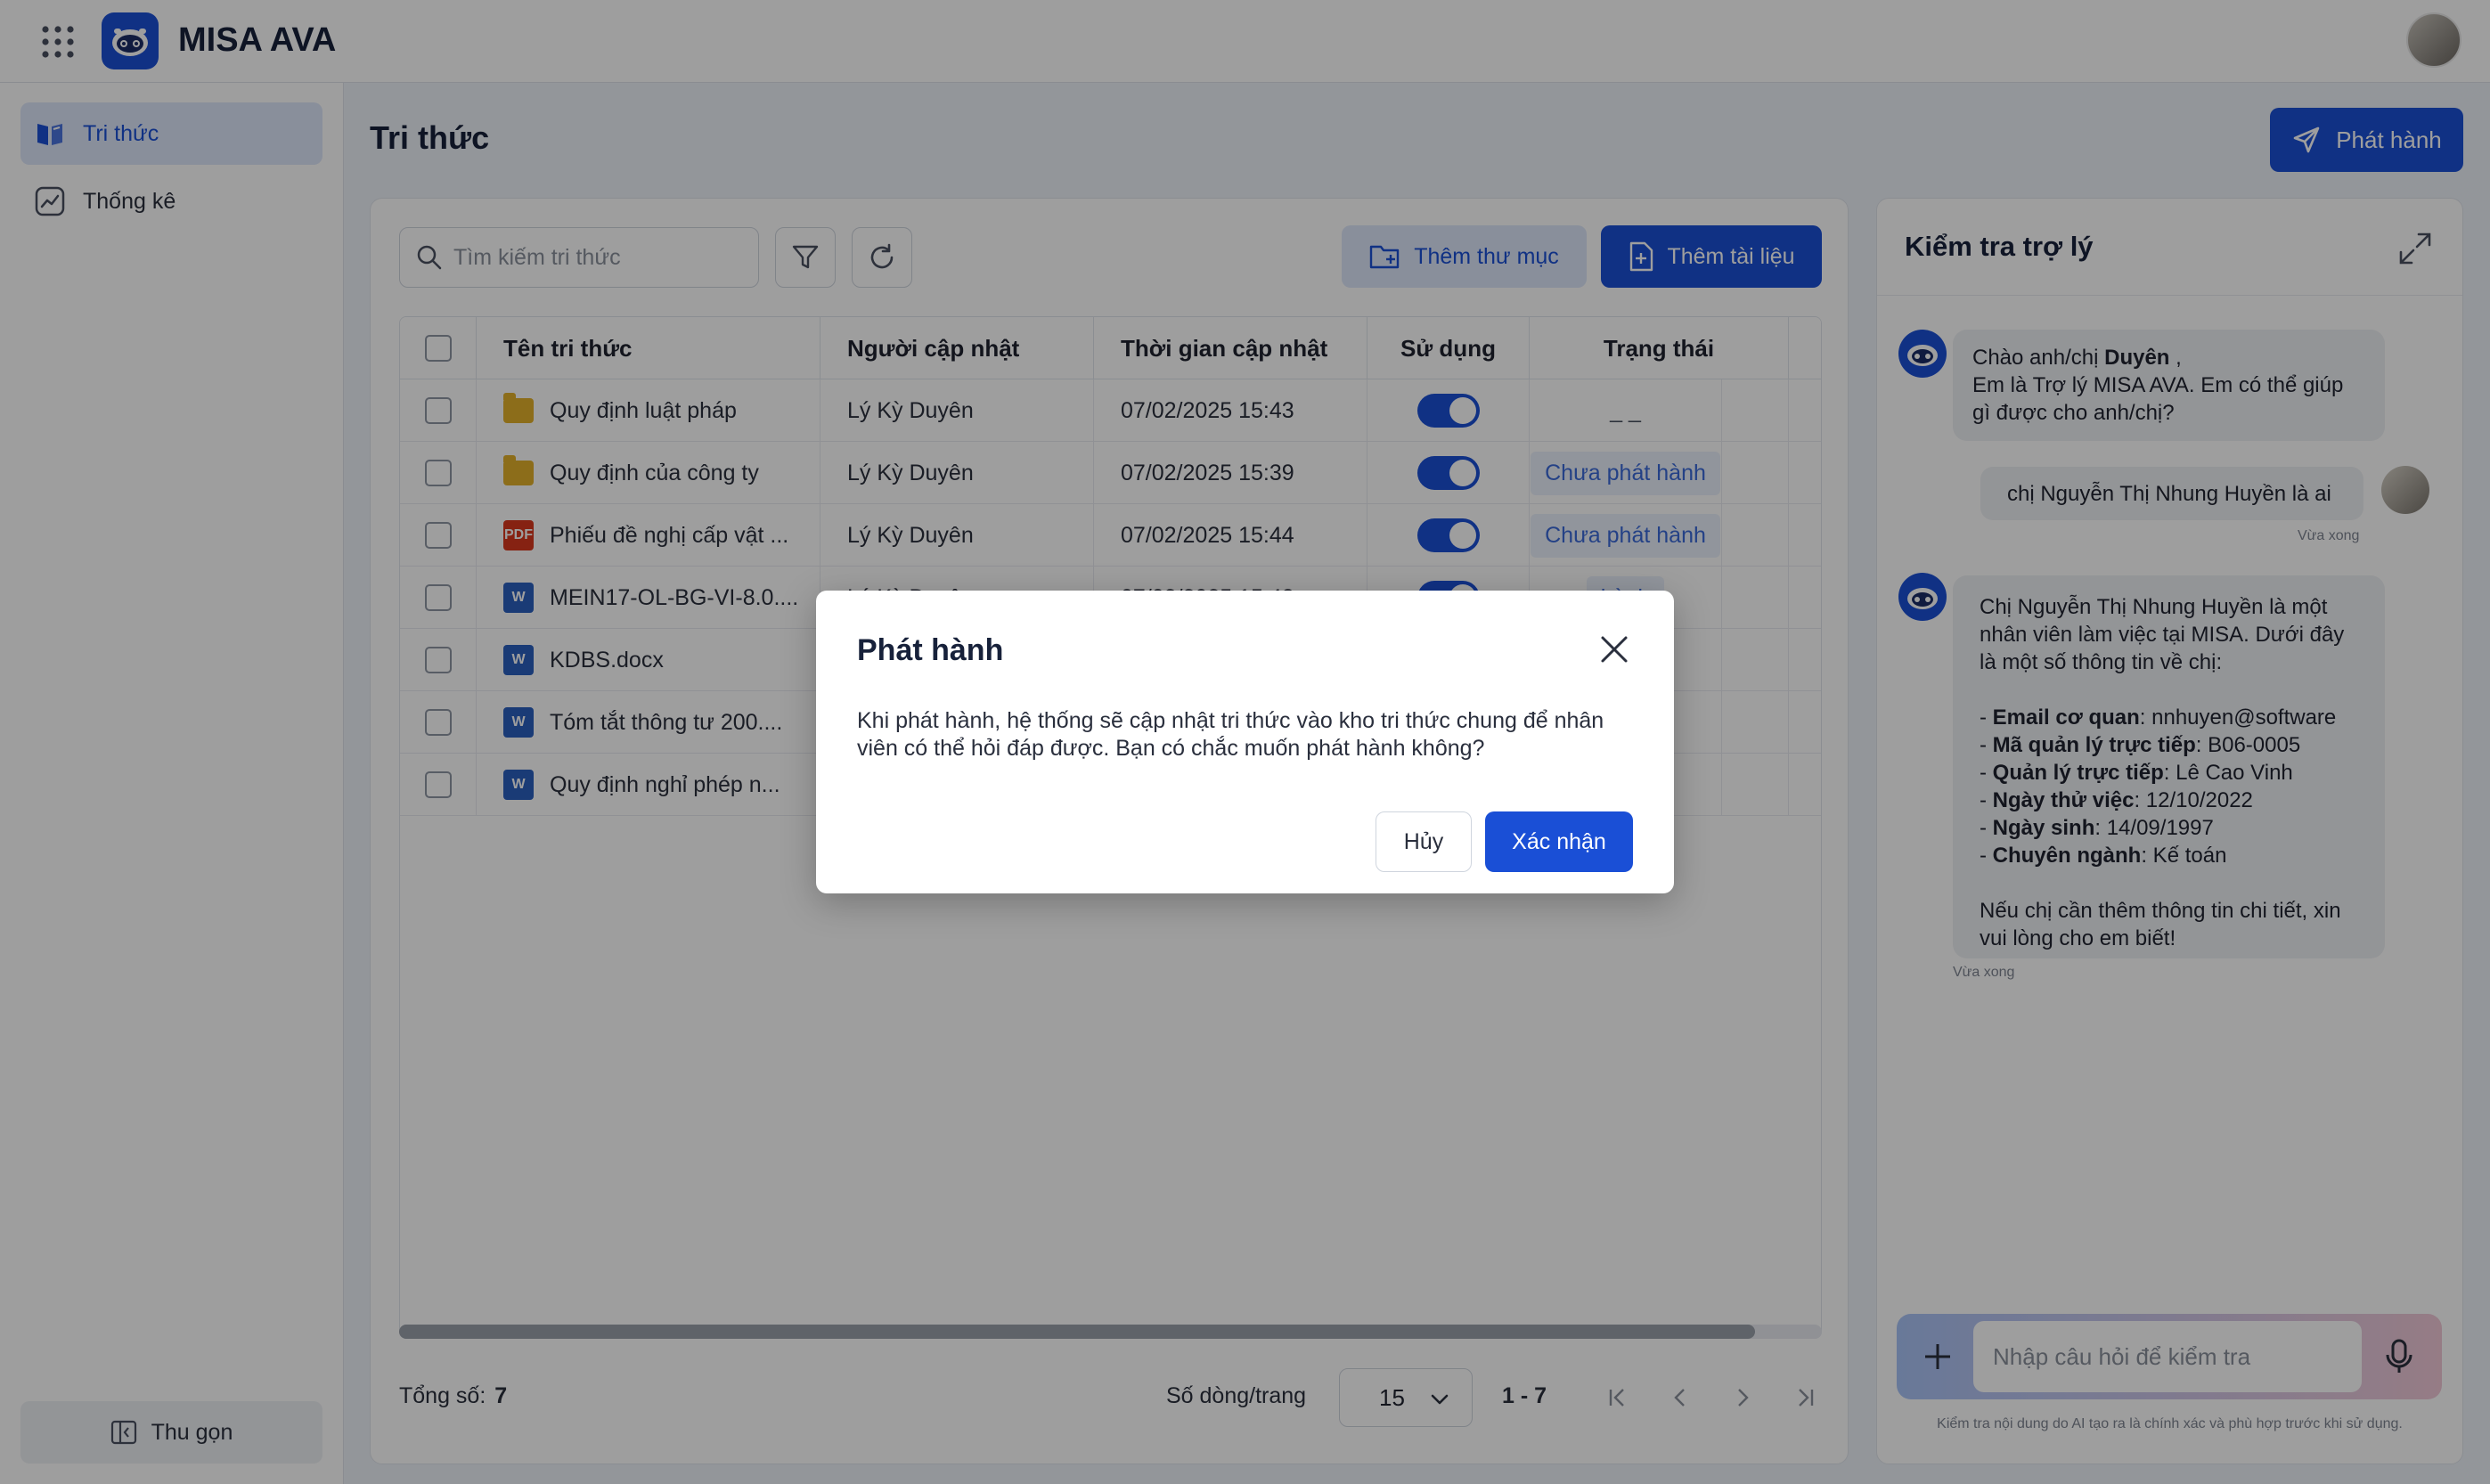 Image resolution: width=2490 pixels, height=1484 pixels. What do you see at coordinates (1559, 842) in the screenshot?
I see `confirm-button: Xác nhận` at bounding box center [1559, 842].